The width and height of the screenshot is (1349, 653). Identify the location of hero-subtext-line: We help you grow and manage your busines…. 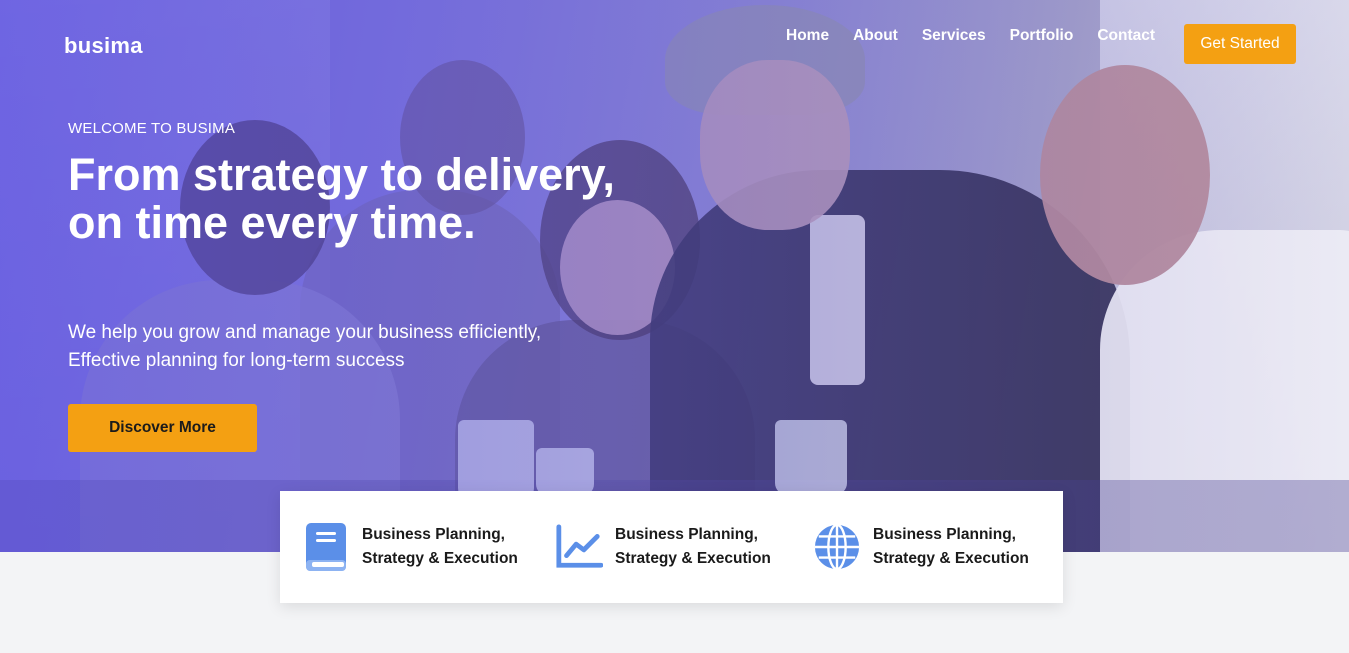
(305, 332).